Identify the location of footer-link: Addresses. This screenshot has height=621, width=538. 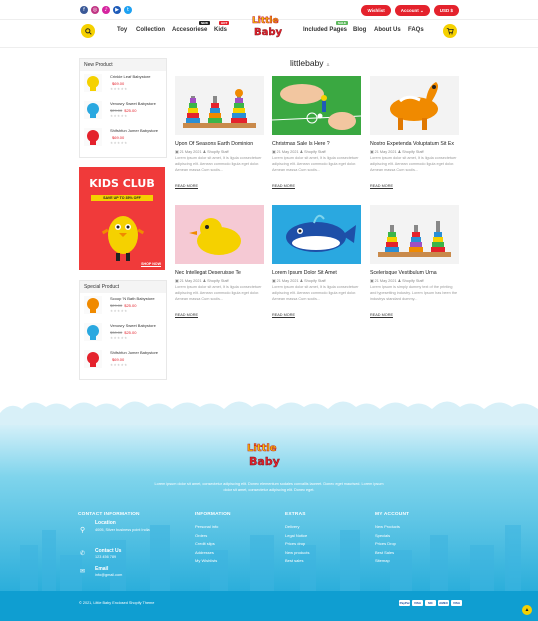
(213, 553).